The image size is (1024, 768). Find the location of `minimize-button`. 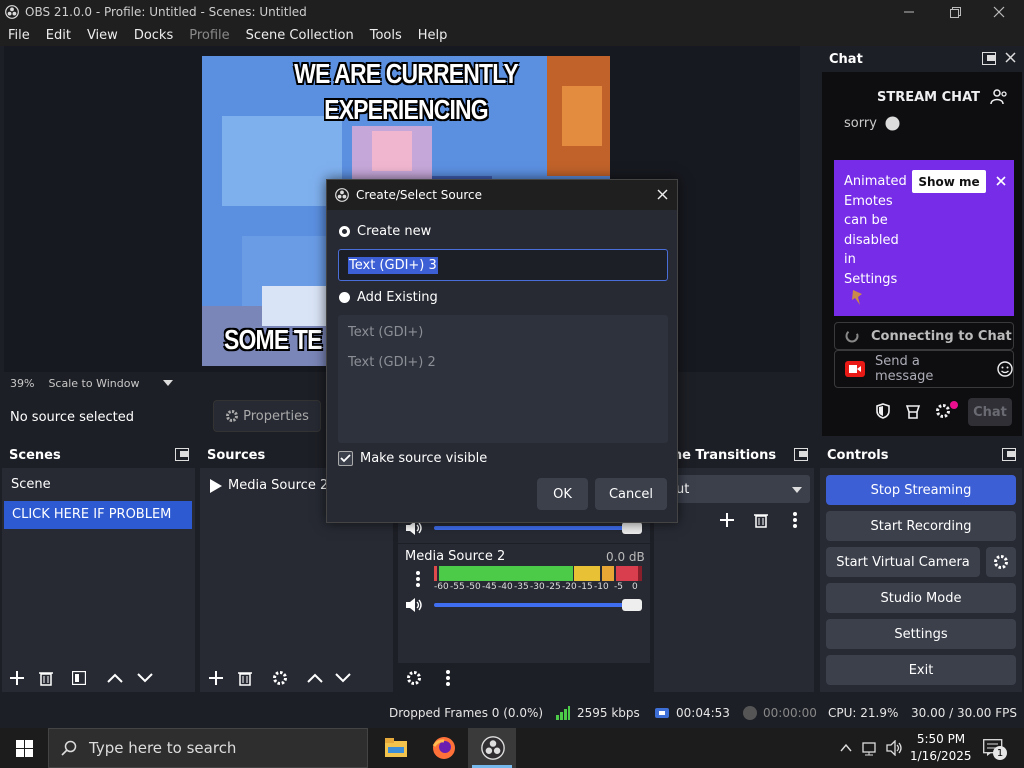

minimize-button is located at coordinates (909, 12).